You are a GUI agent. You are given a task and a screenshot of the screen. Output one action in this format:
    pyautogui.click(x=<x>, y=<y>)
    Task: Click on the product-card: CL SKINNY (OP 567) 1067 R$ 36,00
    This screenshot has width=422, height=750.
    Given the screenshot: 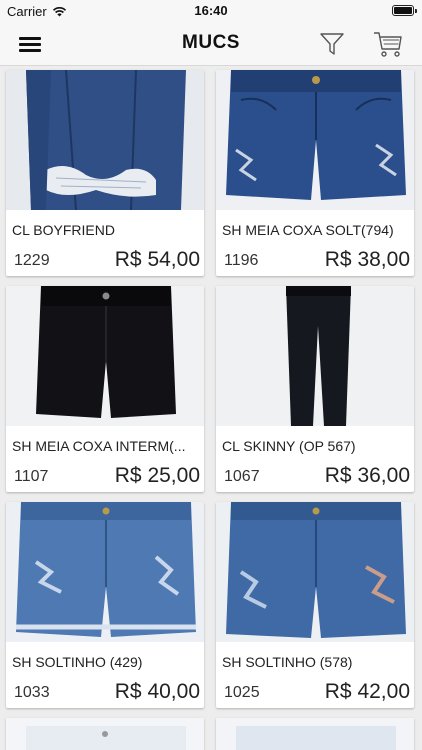 What is the action you would take?
    pyautogui.click(x=315, y=389)
    